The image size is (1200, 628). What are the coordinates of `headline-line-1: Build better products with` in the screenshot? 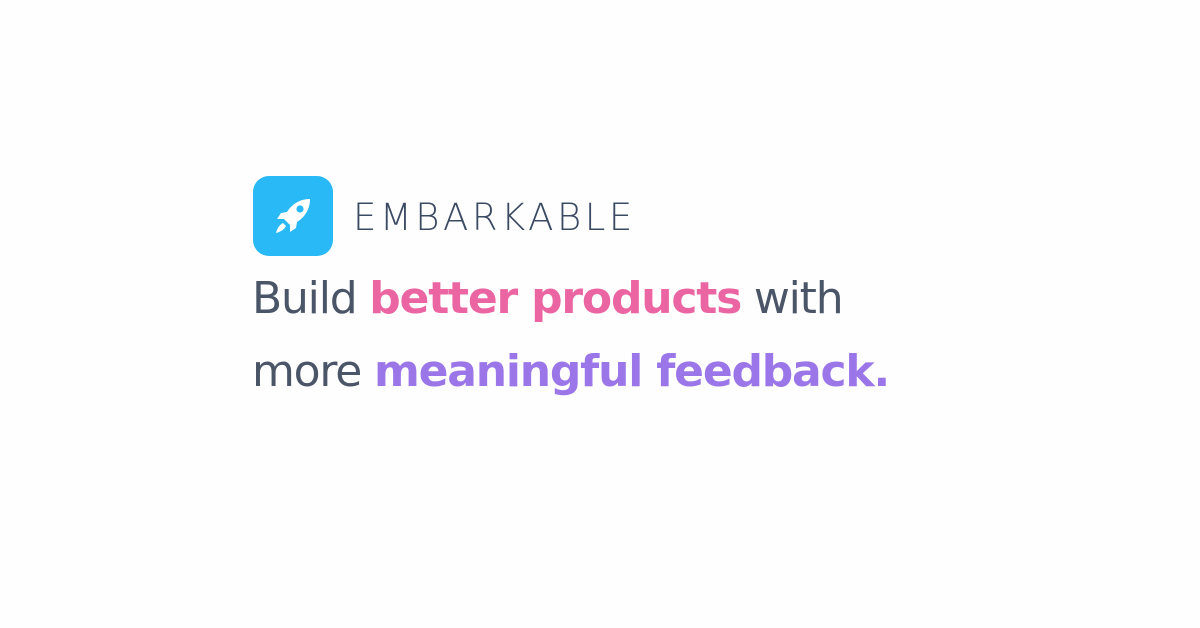 It's located at (570, 298).